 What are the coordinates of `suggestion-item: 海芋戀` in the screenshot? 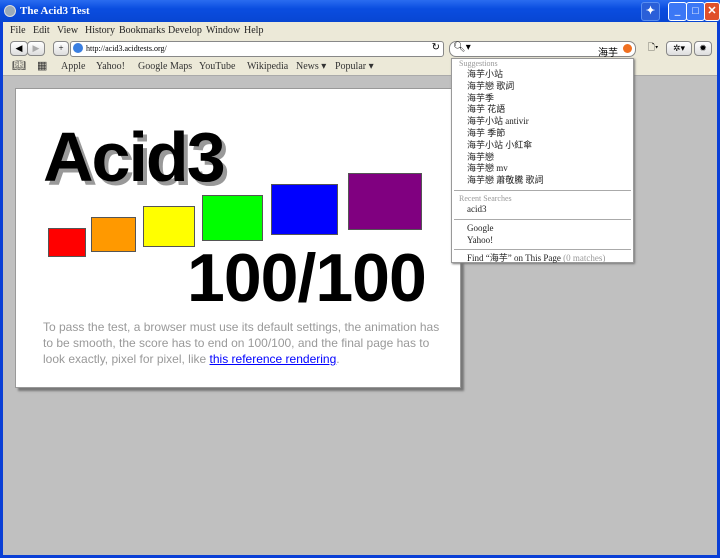 It's located at (542, 158).